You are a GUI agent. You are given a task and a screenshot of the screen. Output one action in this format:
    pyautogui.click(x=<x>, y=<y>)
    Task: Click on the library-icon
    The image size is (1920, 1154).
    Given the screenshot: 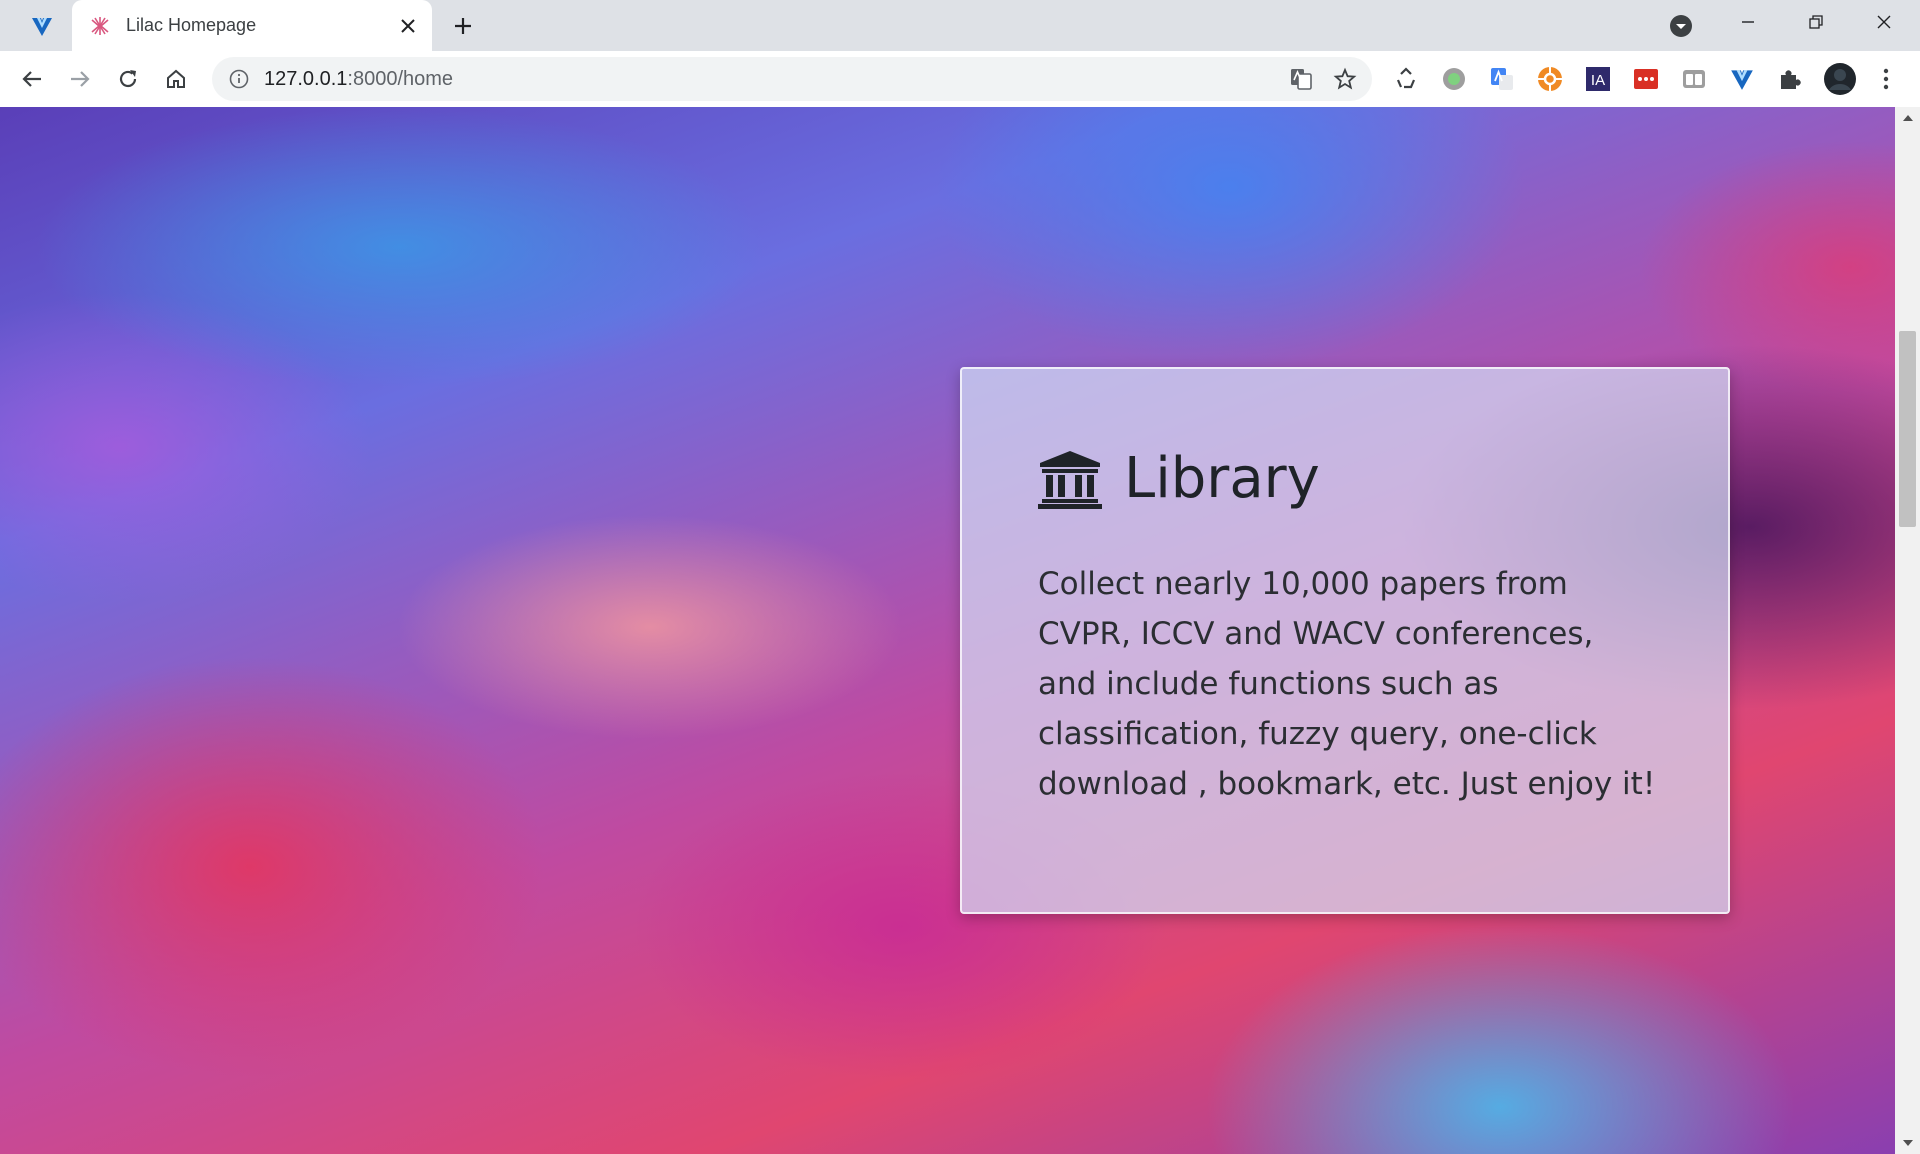 What is the action you would take?
    pyautogui.click(x=1070, y=479)
    